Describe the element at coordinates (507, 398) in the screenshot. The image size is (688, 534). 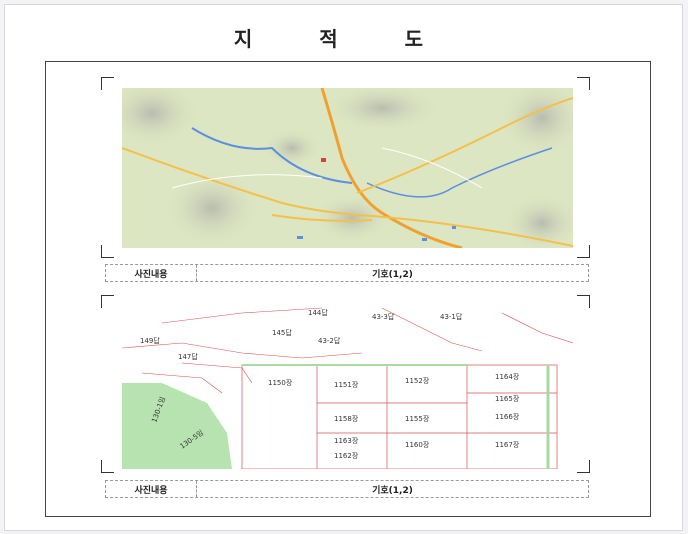
I see `svg-text: 1165장` at that location.